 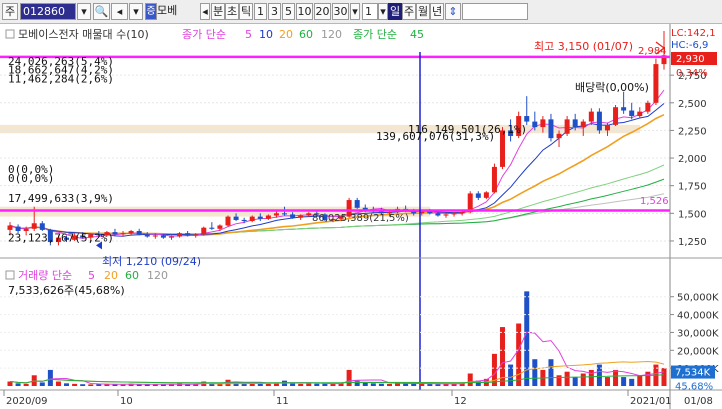 What do you see at coordinates (331, 34) in the screenshot?
I see `ma120-label: 120` at bounding box center [331, 34].